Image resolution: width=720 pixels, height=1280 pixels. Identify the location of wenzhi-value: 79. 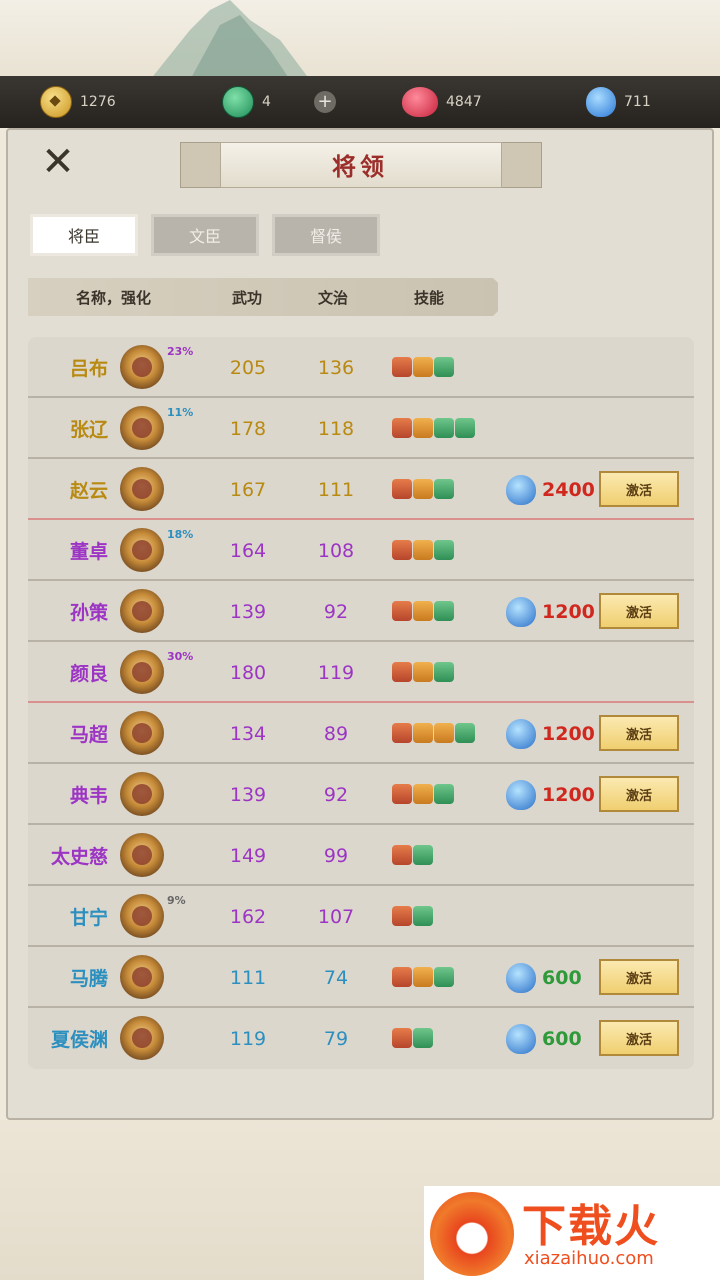
(336, 1038).